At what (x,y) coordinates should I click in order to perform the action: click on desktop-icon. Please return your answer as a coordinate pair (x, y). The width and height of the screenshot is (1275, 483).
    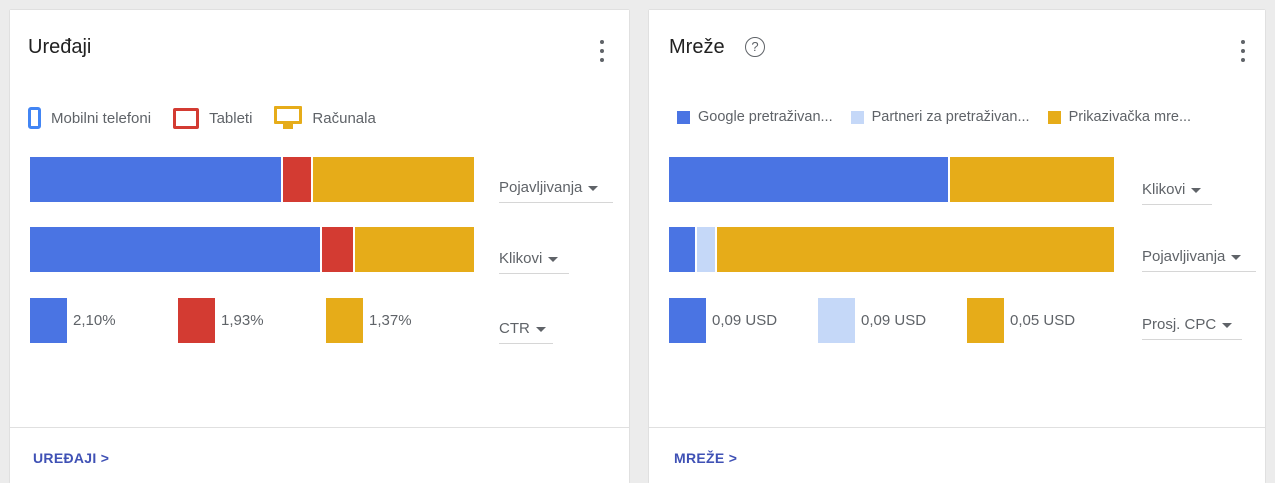
    Looking at the image, I should click on (288, 118).